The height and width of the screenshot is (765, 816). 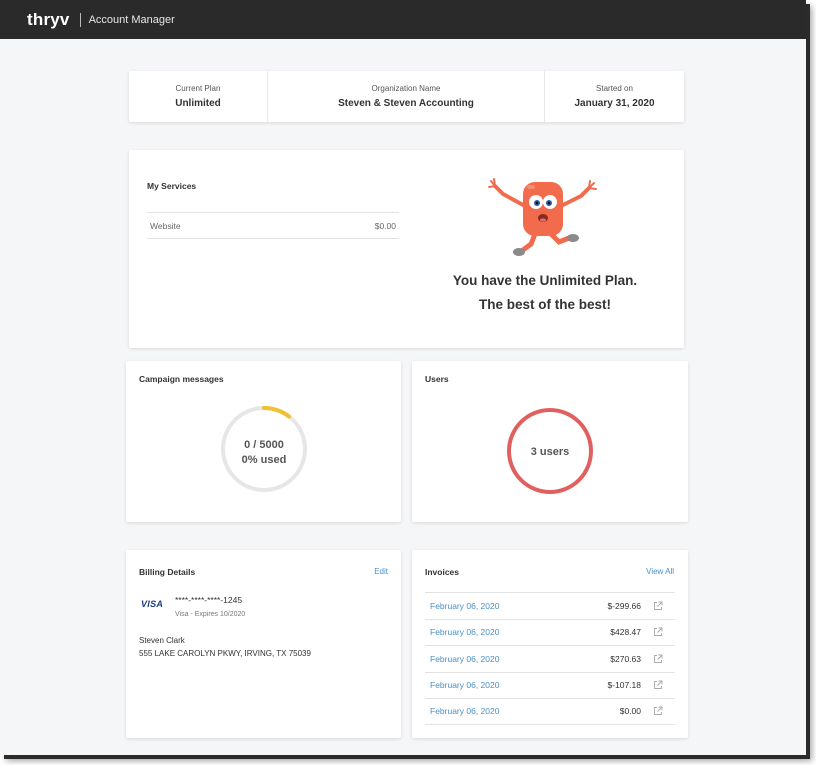 I want to click on table-row: February 06, 2020 $-299.66, so click(x=550, y=605).